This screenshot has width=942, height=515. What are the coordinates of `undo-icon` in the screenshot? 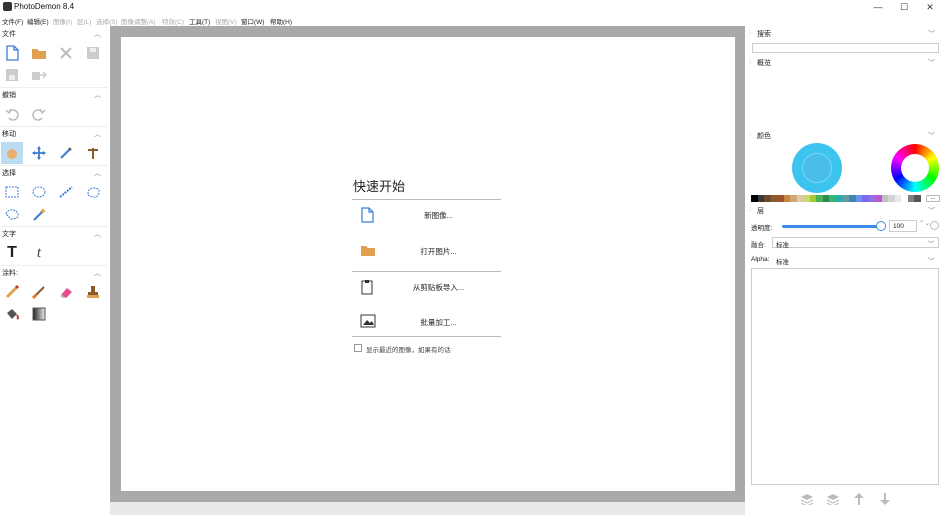 It's located at (12, 114).